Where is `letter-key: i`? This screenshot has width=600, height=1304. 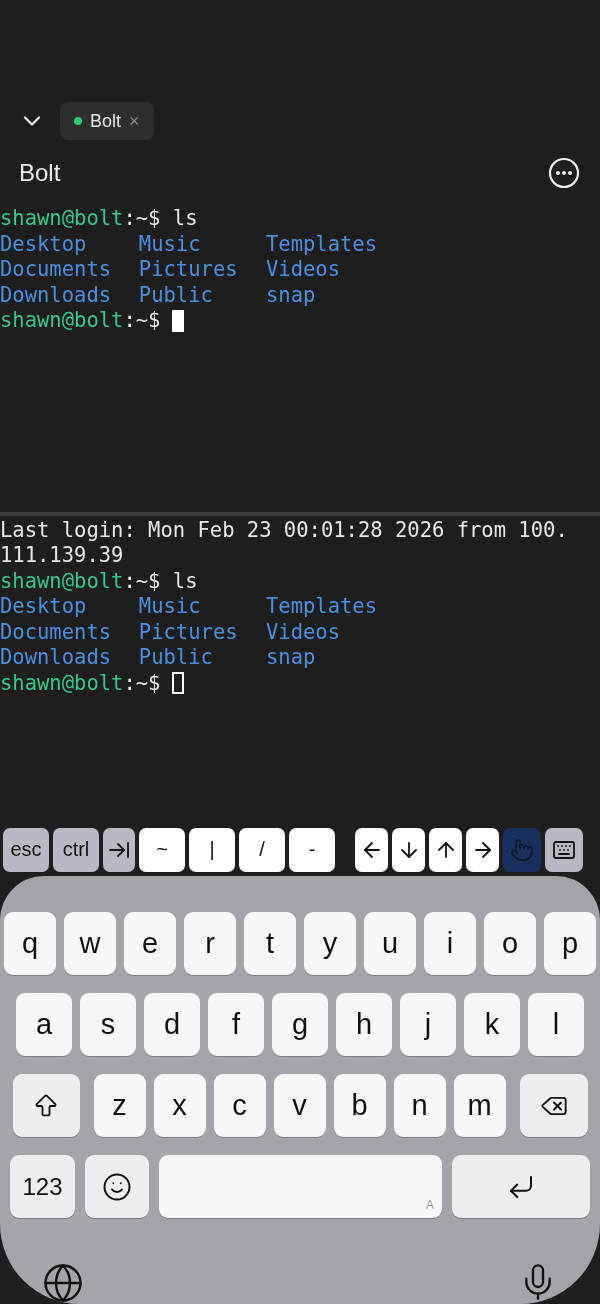
letter-key: i is located at coordinates (450, 943).